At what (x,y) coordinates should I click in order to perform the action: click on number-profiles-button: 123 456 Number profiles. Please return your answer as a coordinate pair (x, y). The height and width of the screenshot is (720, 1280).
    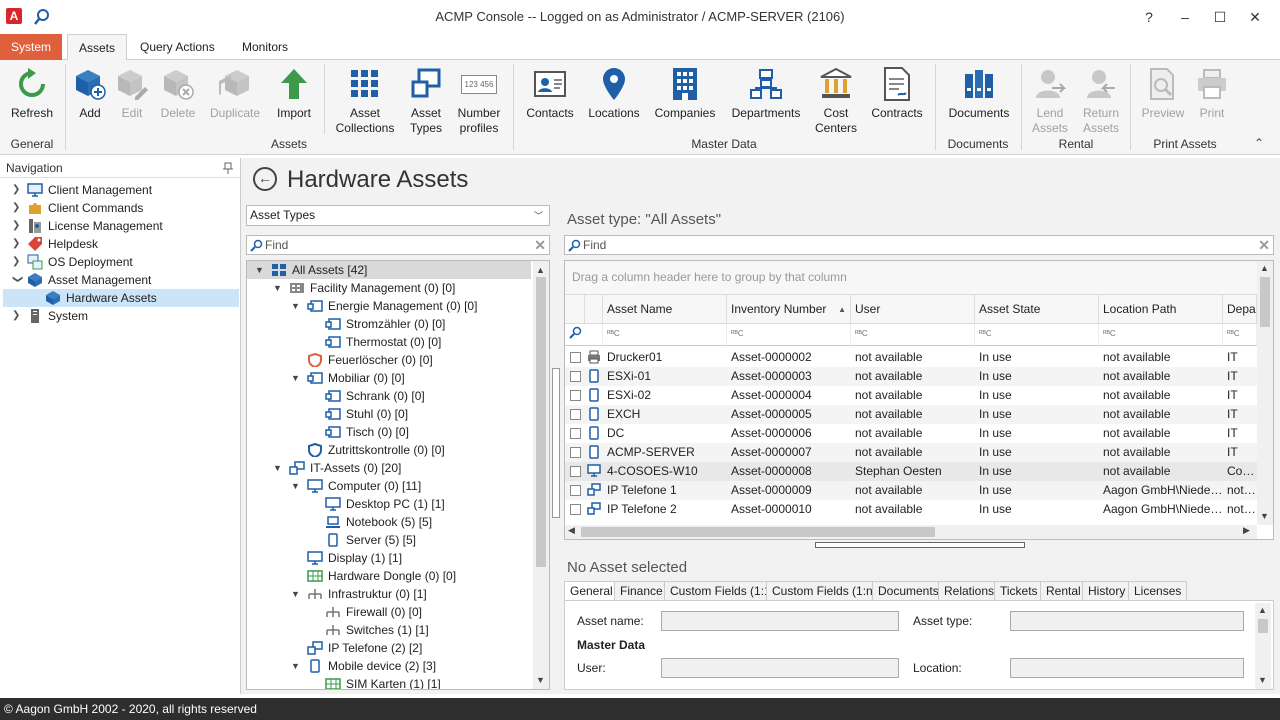
    Looking at the image, I should click on (479, 101).